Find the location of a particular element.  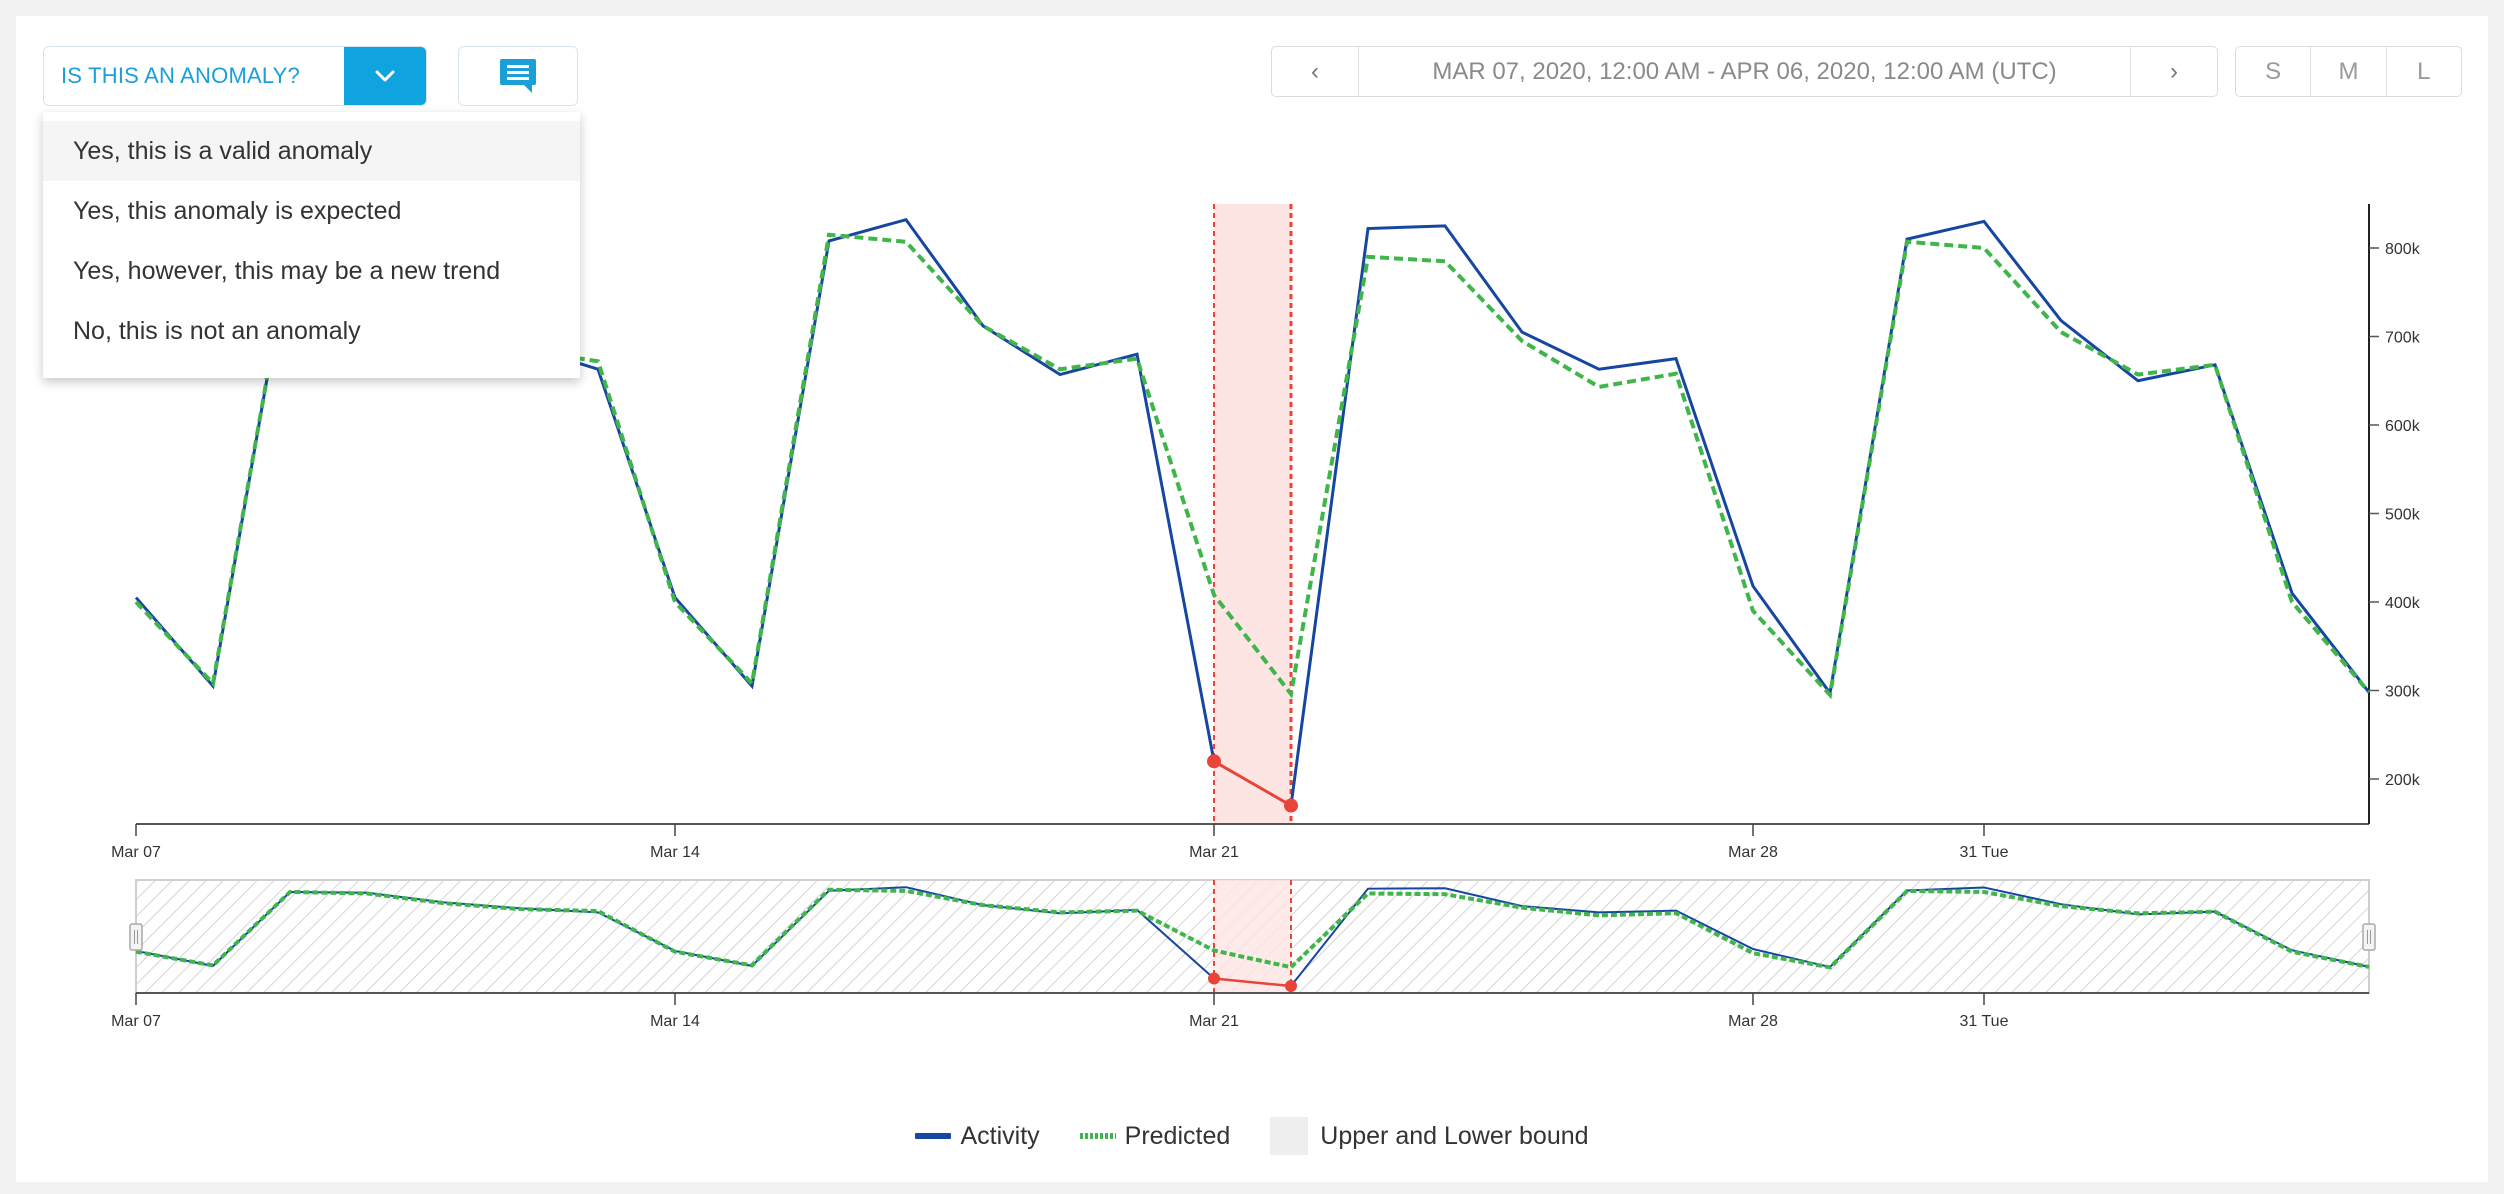

navigator-x-tick-label: Mar 07 is located at coordinates (136, 1021).